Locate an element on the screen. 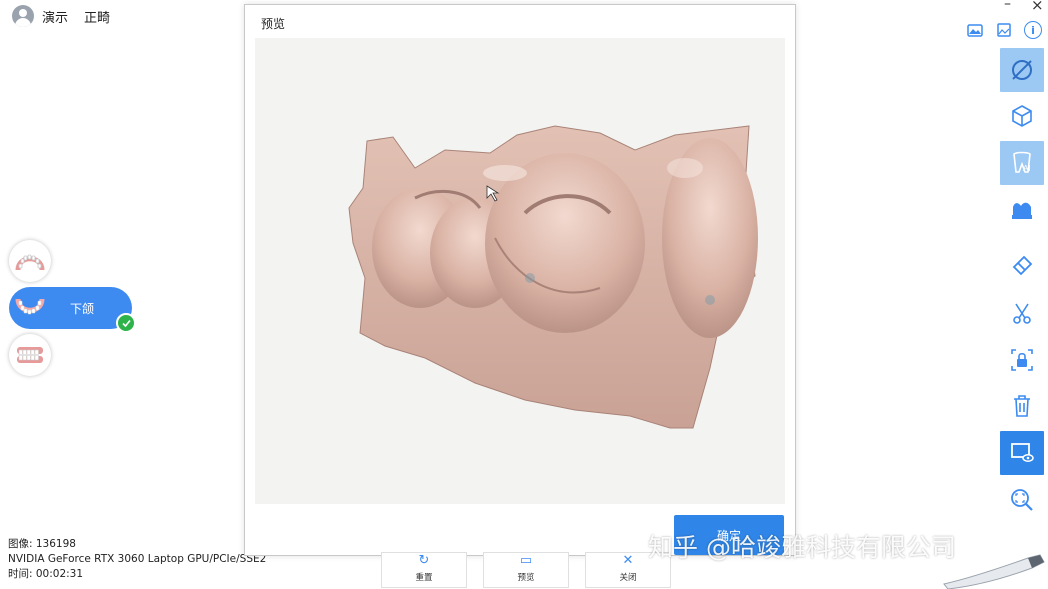 This screenshot has height=589, width=1048. 3d-cube-icon is located at coordinates (1022, 116).